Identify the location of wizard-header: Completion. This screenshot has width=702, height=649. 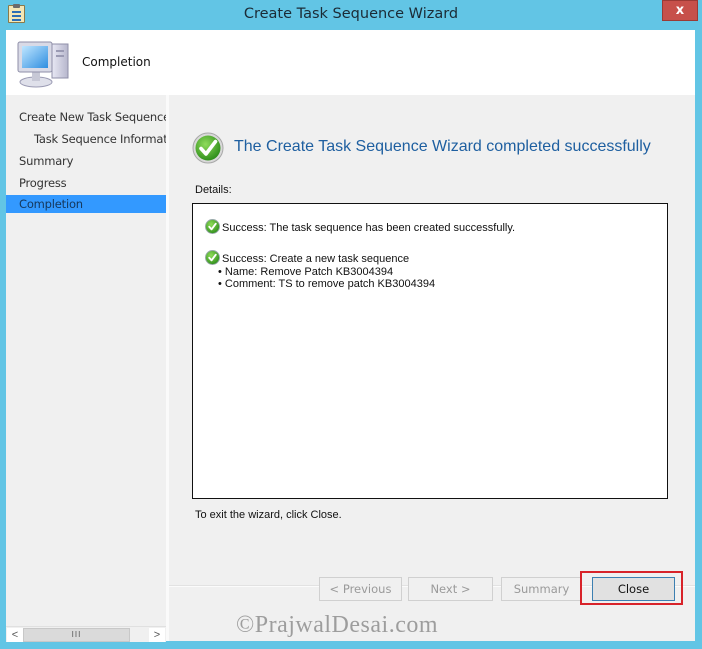
(350, 62).